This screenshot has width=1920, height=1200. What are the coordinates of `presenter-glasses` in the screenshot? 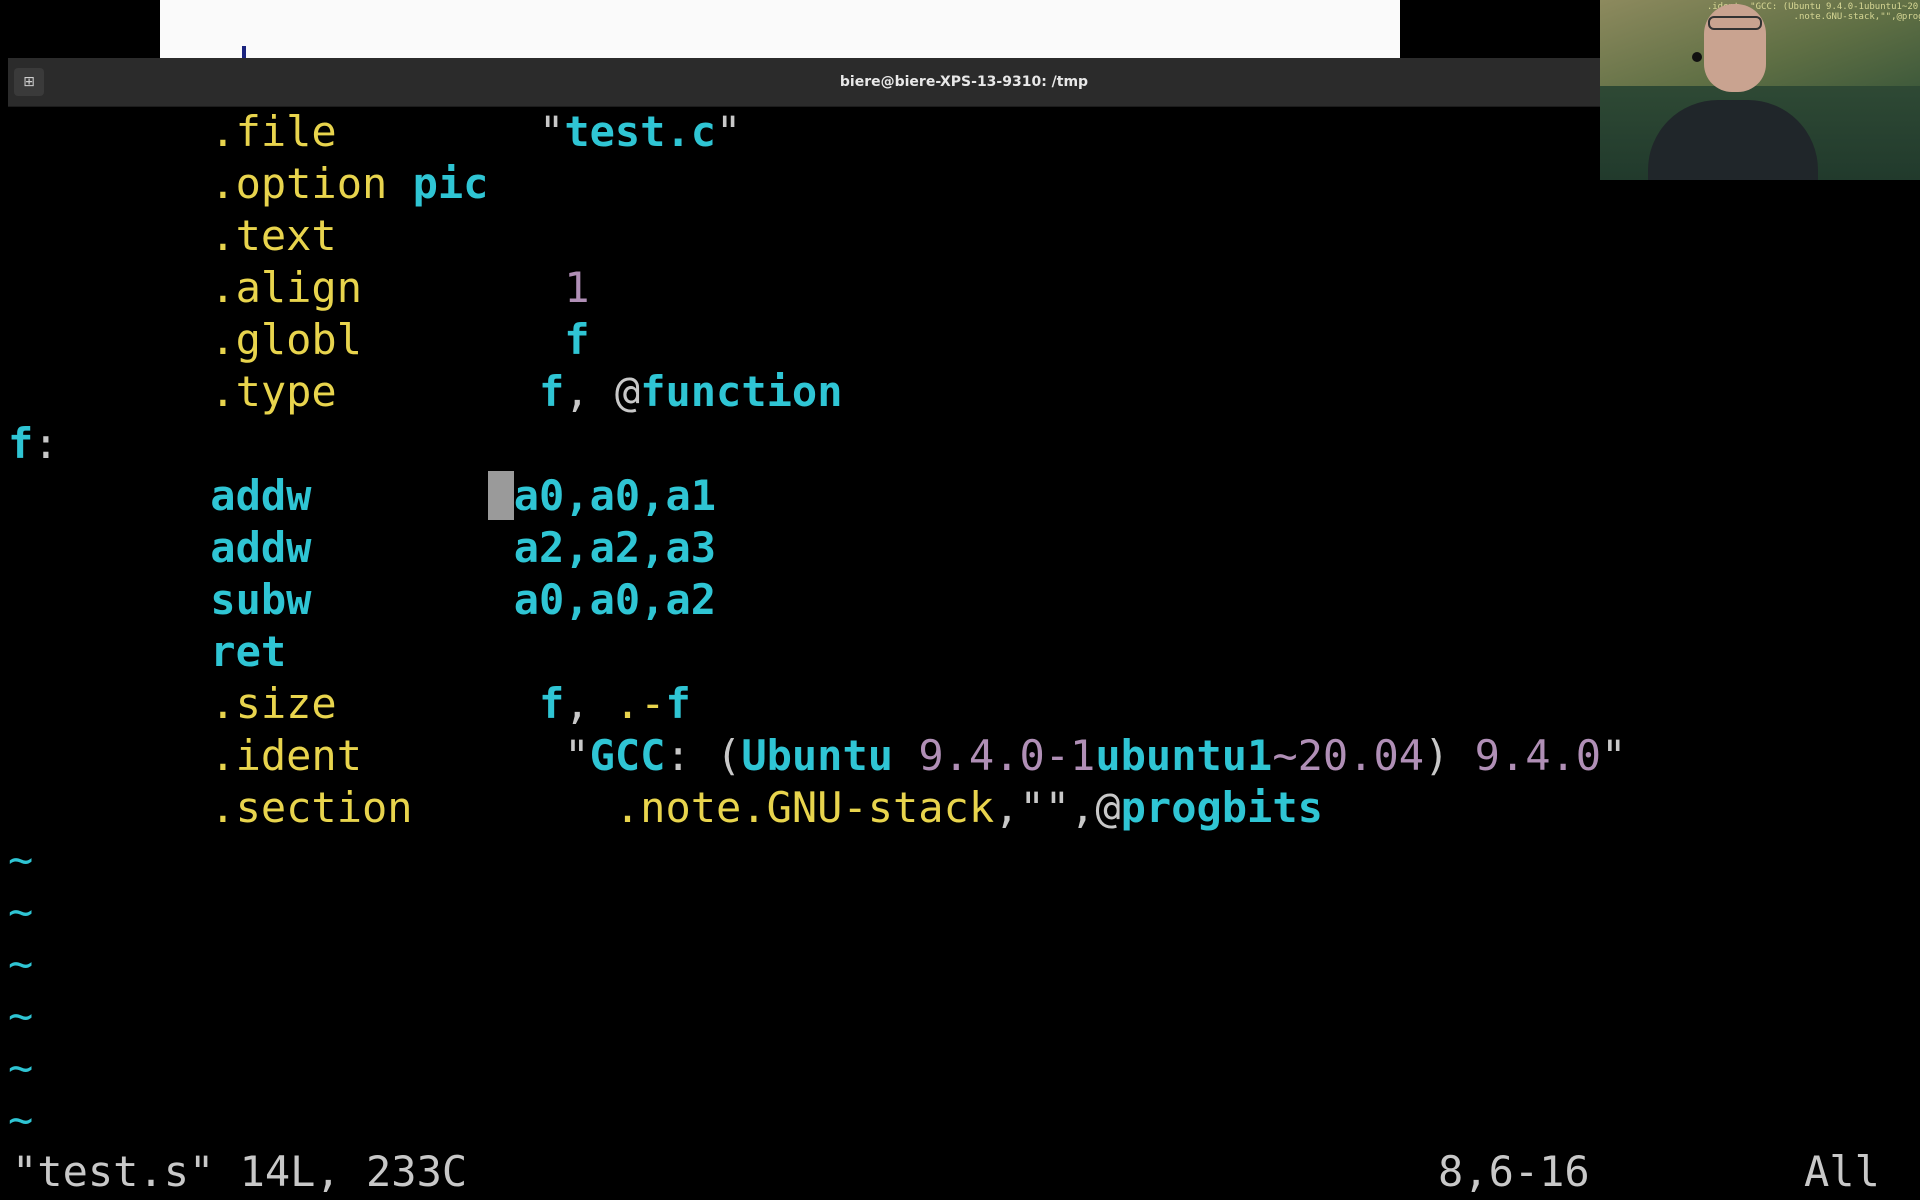 It's located at (1735, 23).